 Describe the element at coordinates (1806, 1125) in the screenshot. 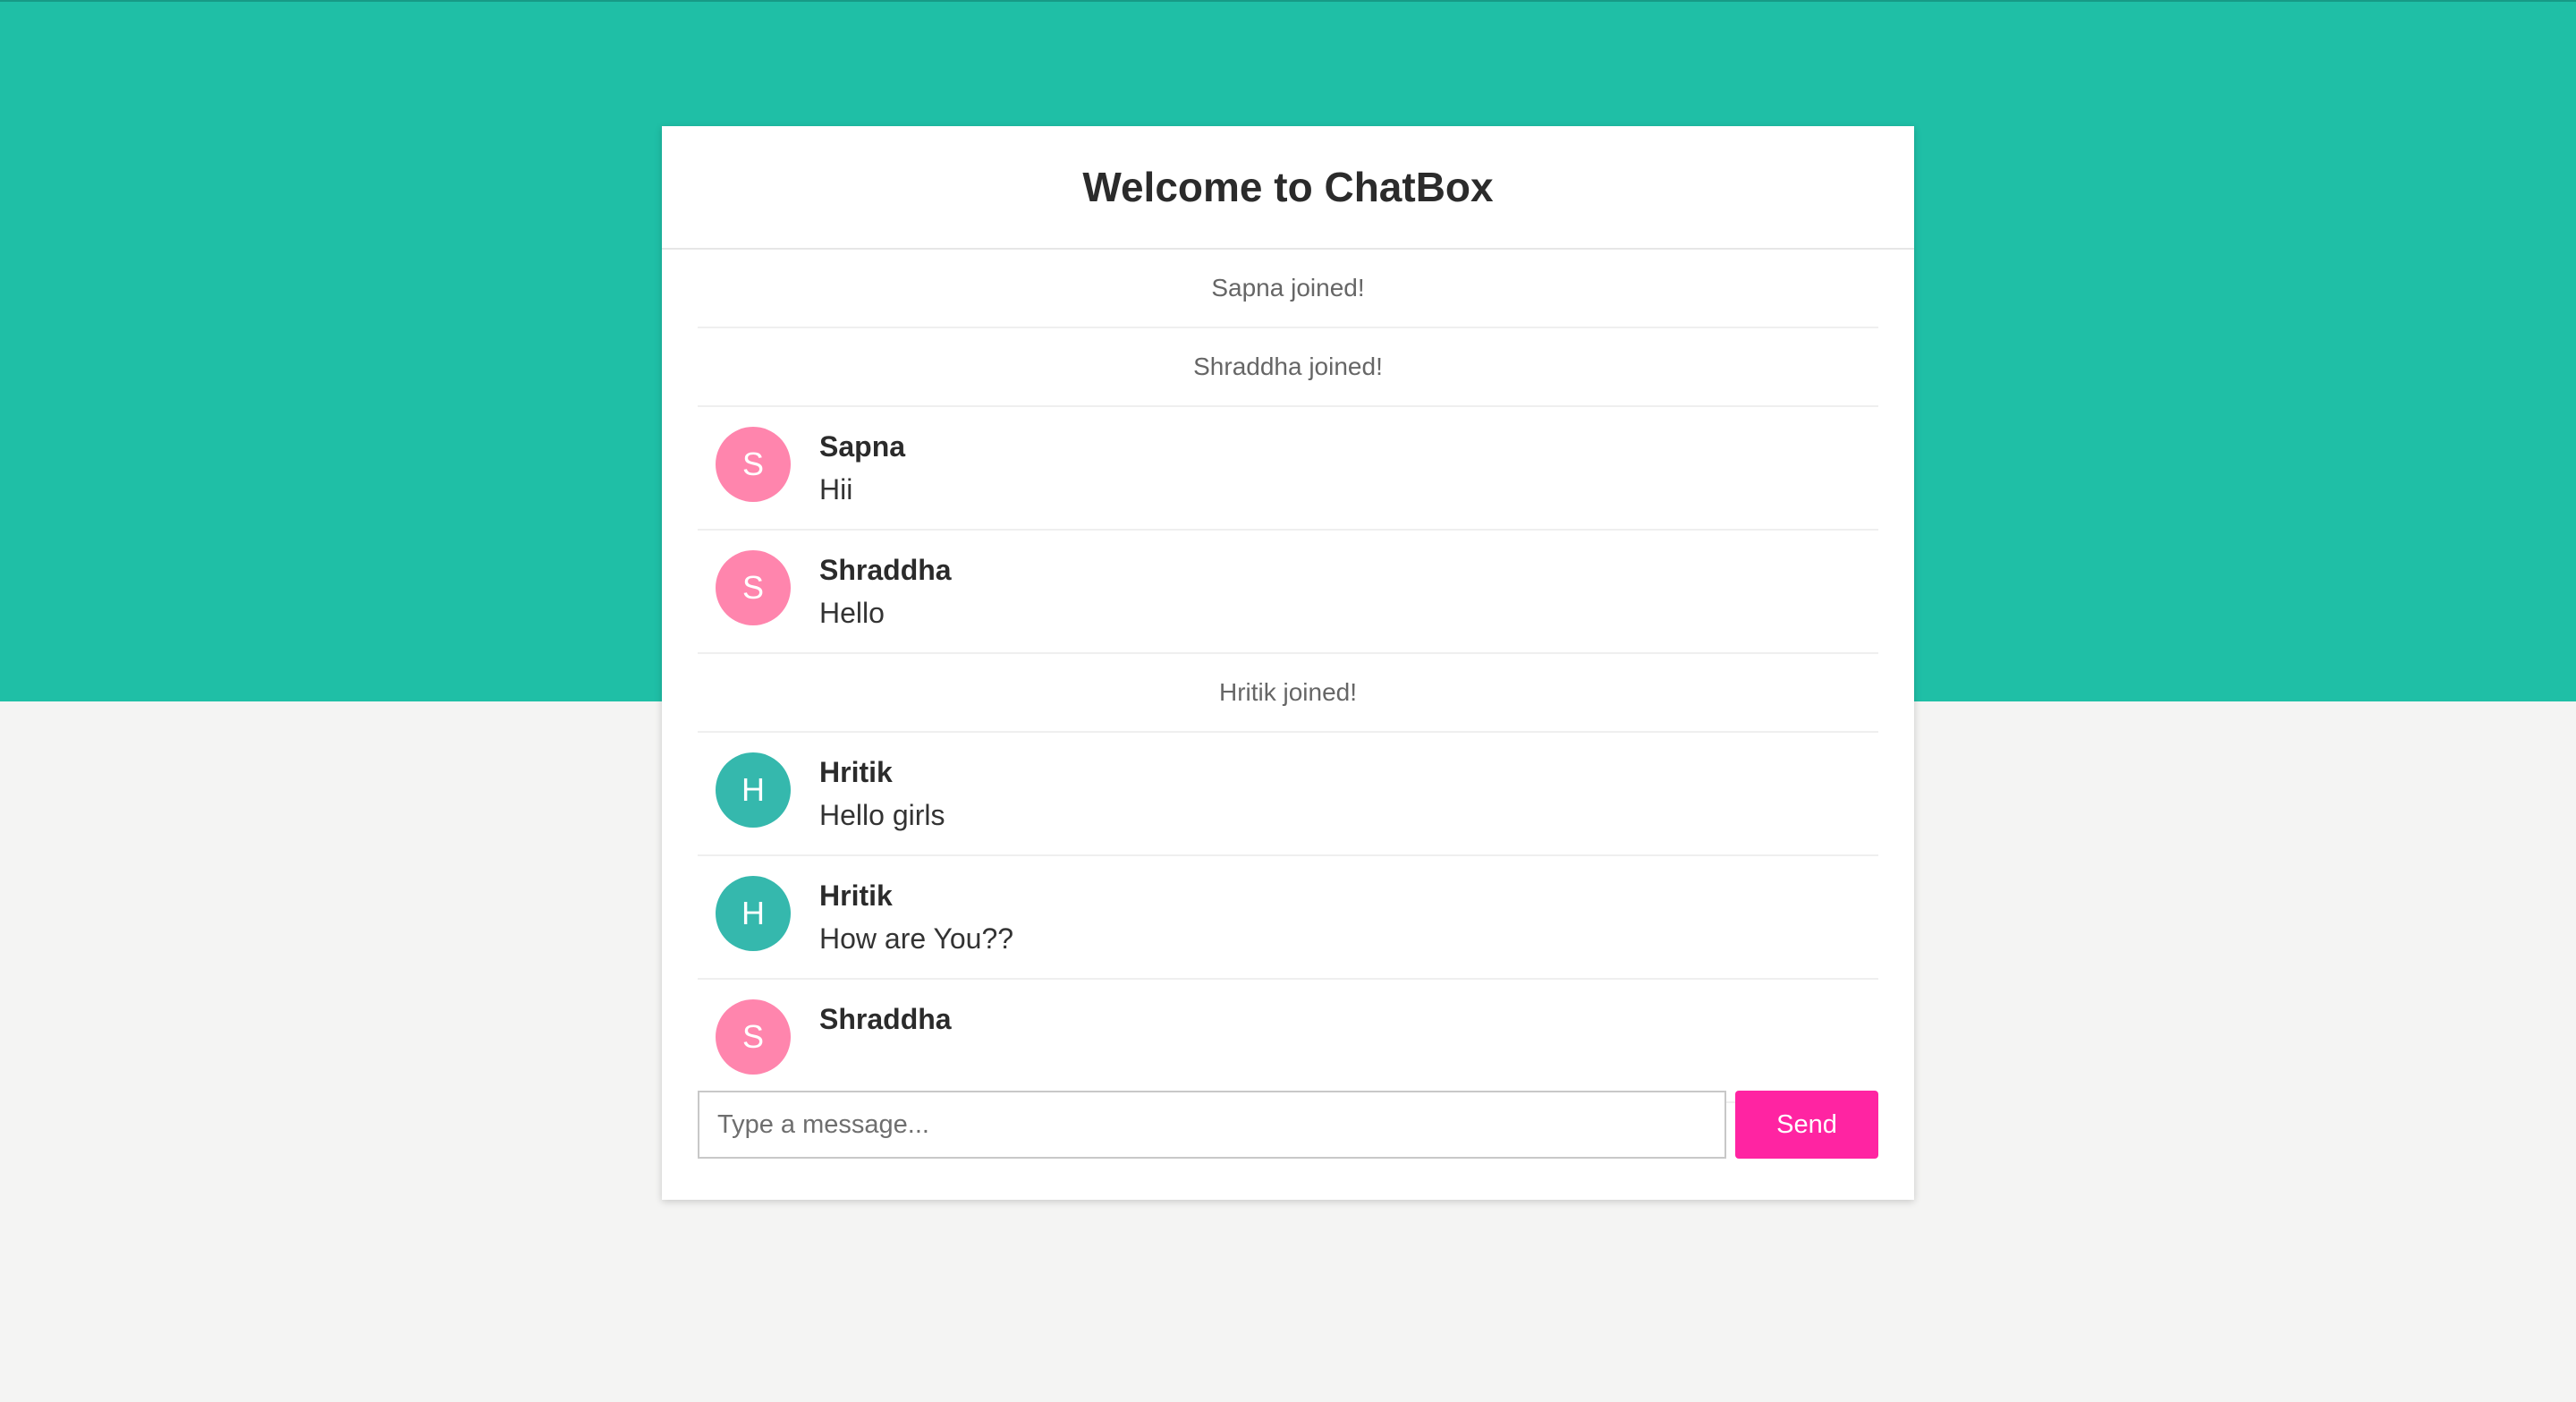

I see `send-button: Send` at that location.